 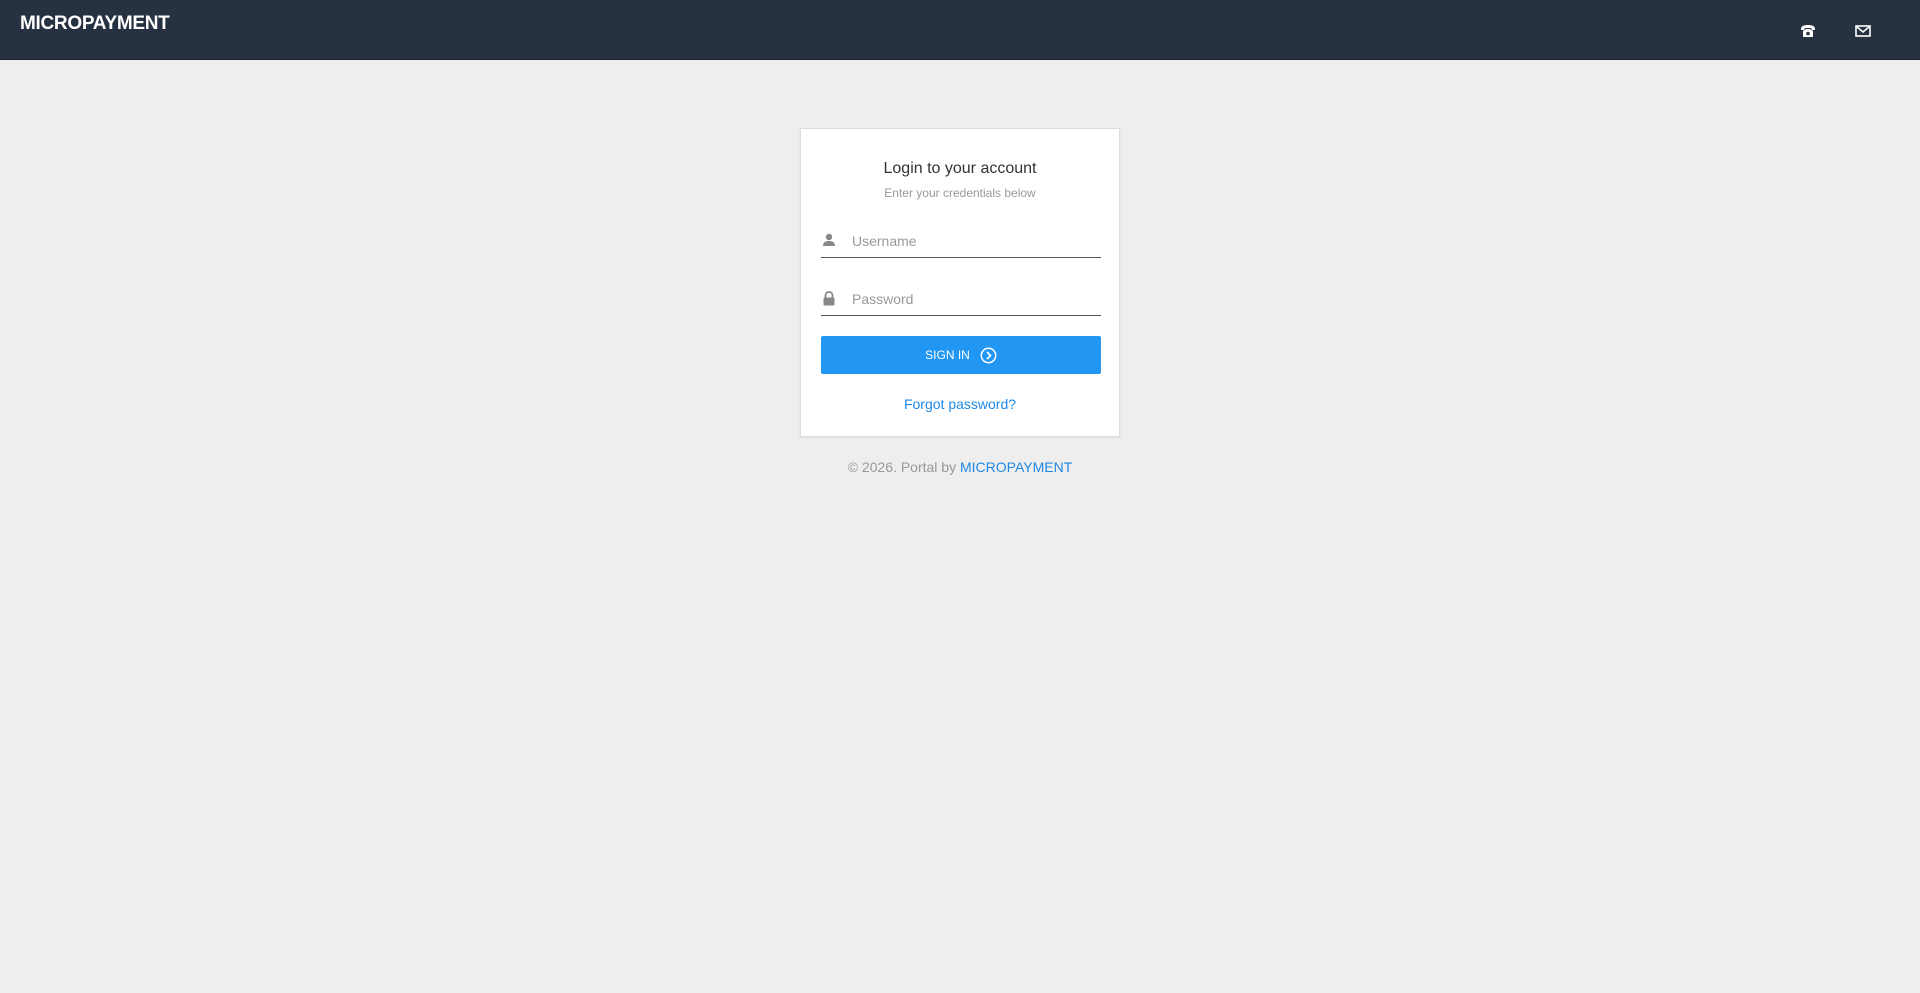 I want to click on sign-in-button: SIGN IN, so click(x=961, y=355).